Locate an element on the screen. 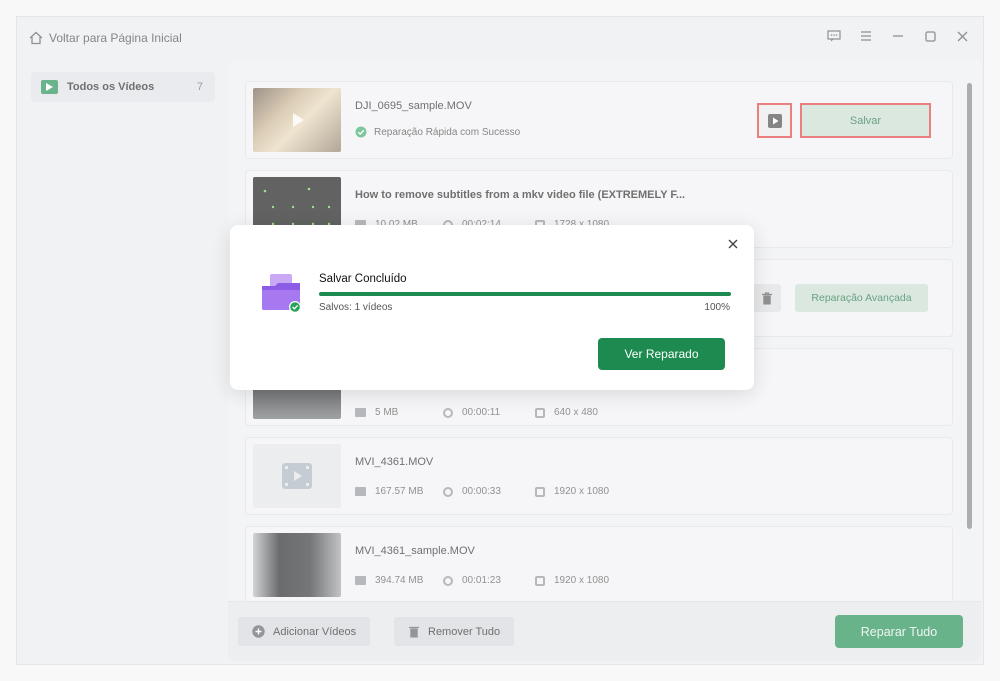 This screenshot has width=1000, height=681. save-progress-bar is located at coordinates (525, 294).